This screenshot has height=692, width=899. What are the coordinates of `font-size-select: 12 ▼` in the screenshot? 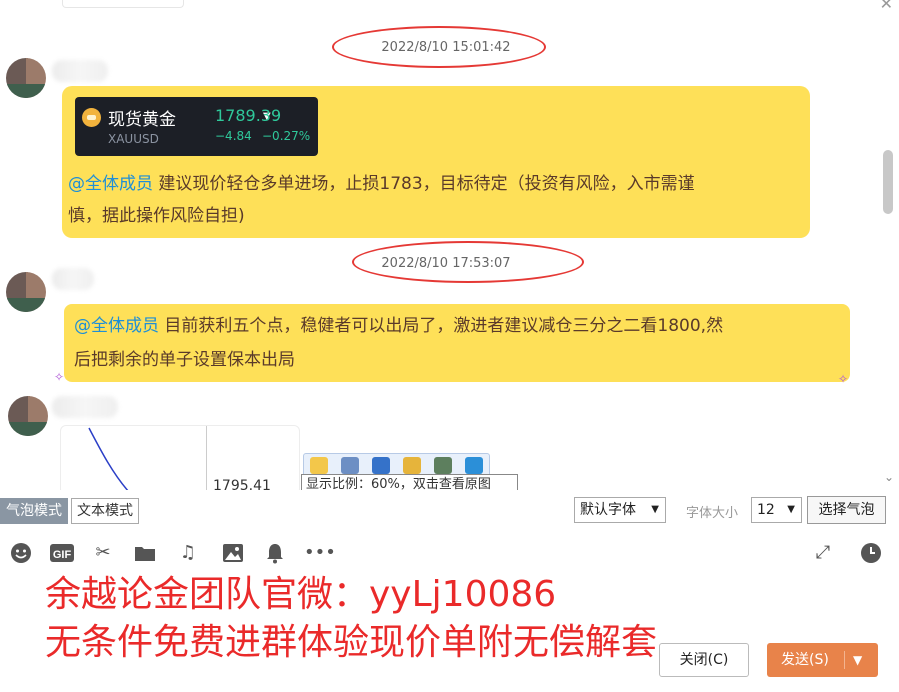 It's located at (776, 510).